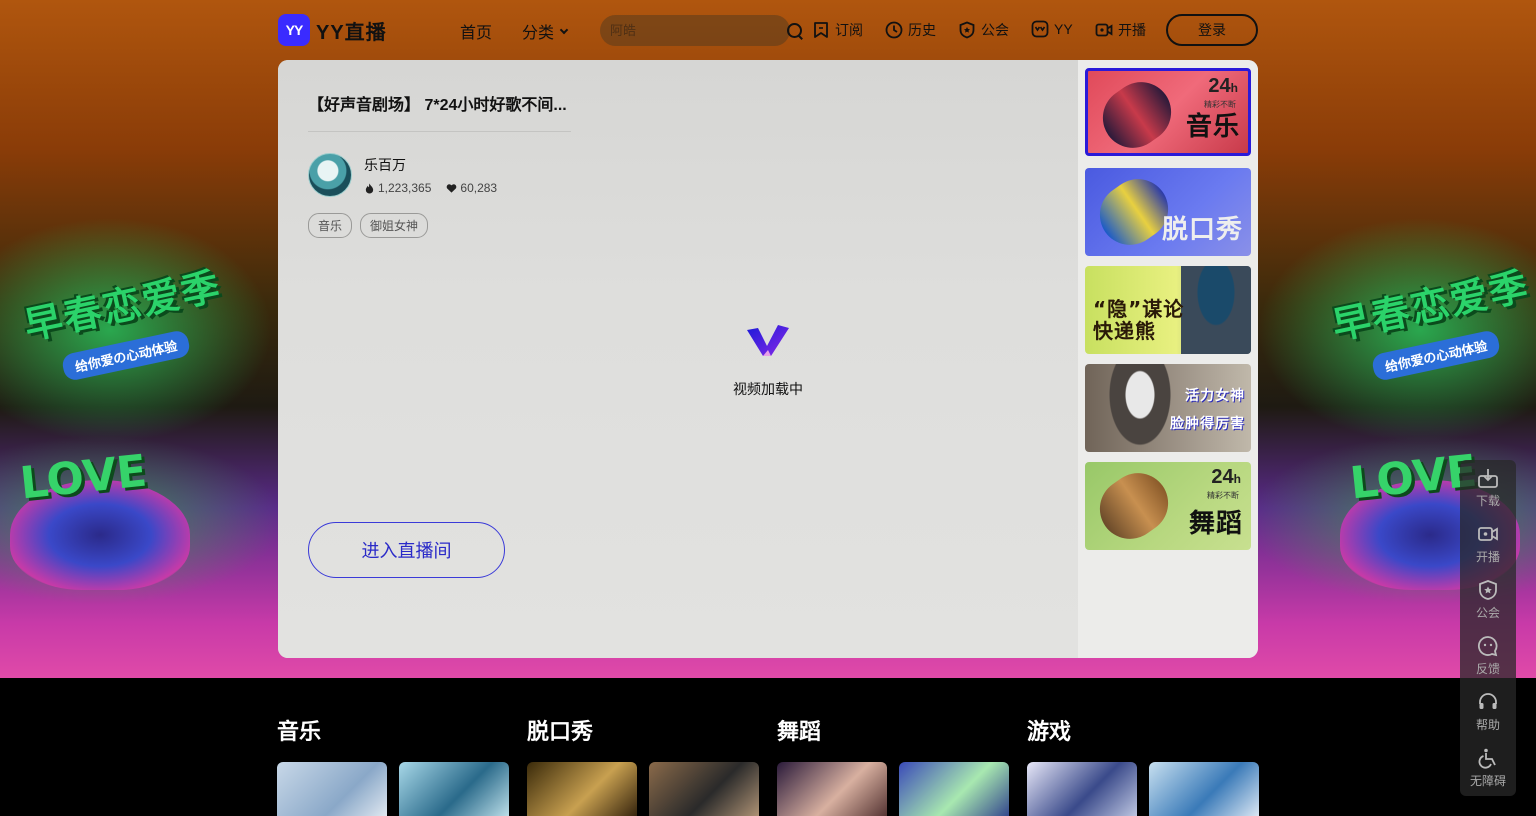  Describe the element at coordinates (698, 30) in the screenshot. I see `search-input` at that location.